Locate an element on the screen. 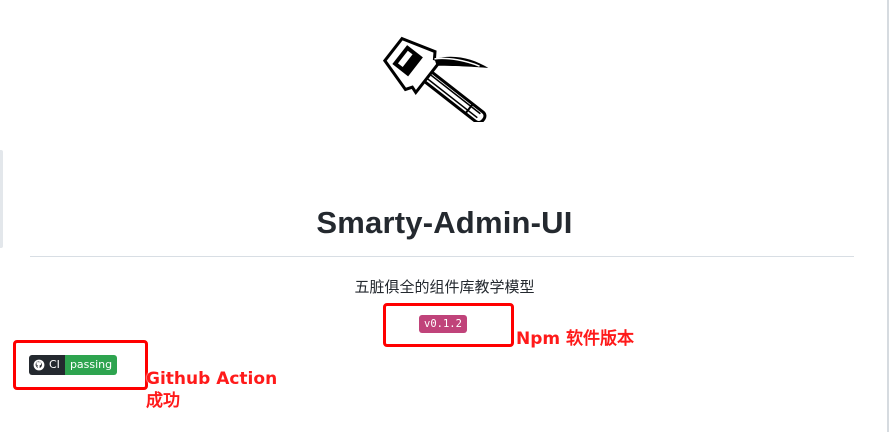 The height and width of the screenshot is (432, 889). npm-highlight-box is located at coordinates (448, 325).